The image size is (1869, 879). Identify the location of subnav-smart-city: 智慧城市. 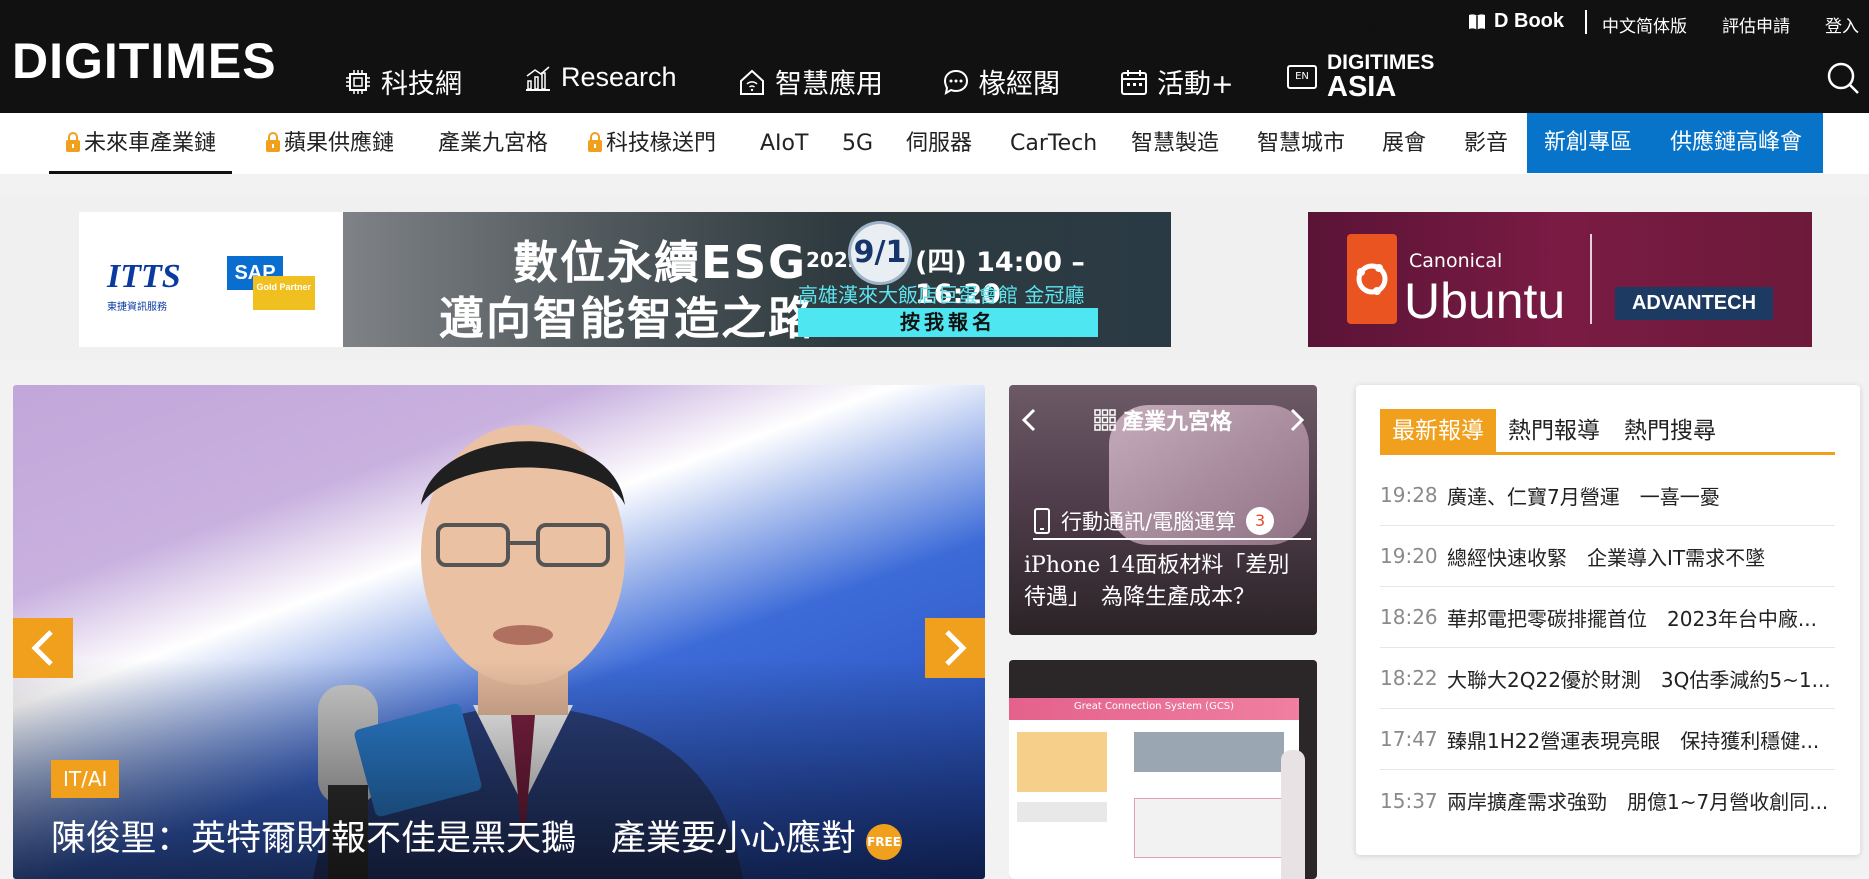
(1301, 143).